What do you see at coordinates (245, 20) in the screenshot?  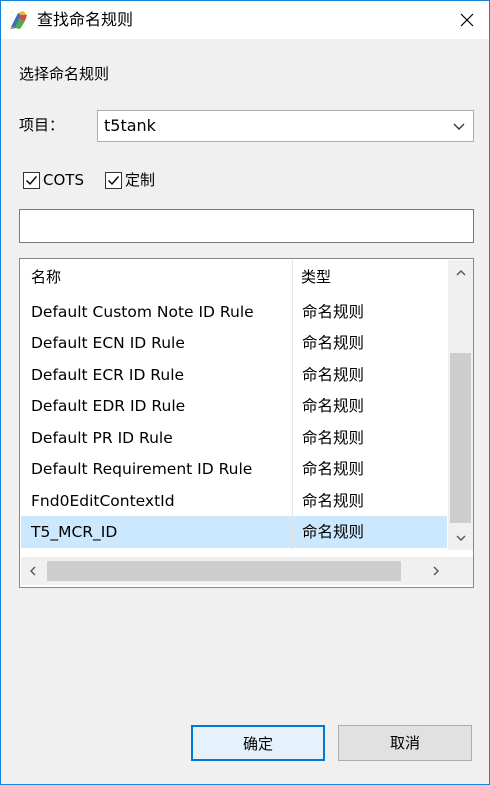 I see `title-bar: 查找命名规则` at bounding box center [245, 20].